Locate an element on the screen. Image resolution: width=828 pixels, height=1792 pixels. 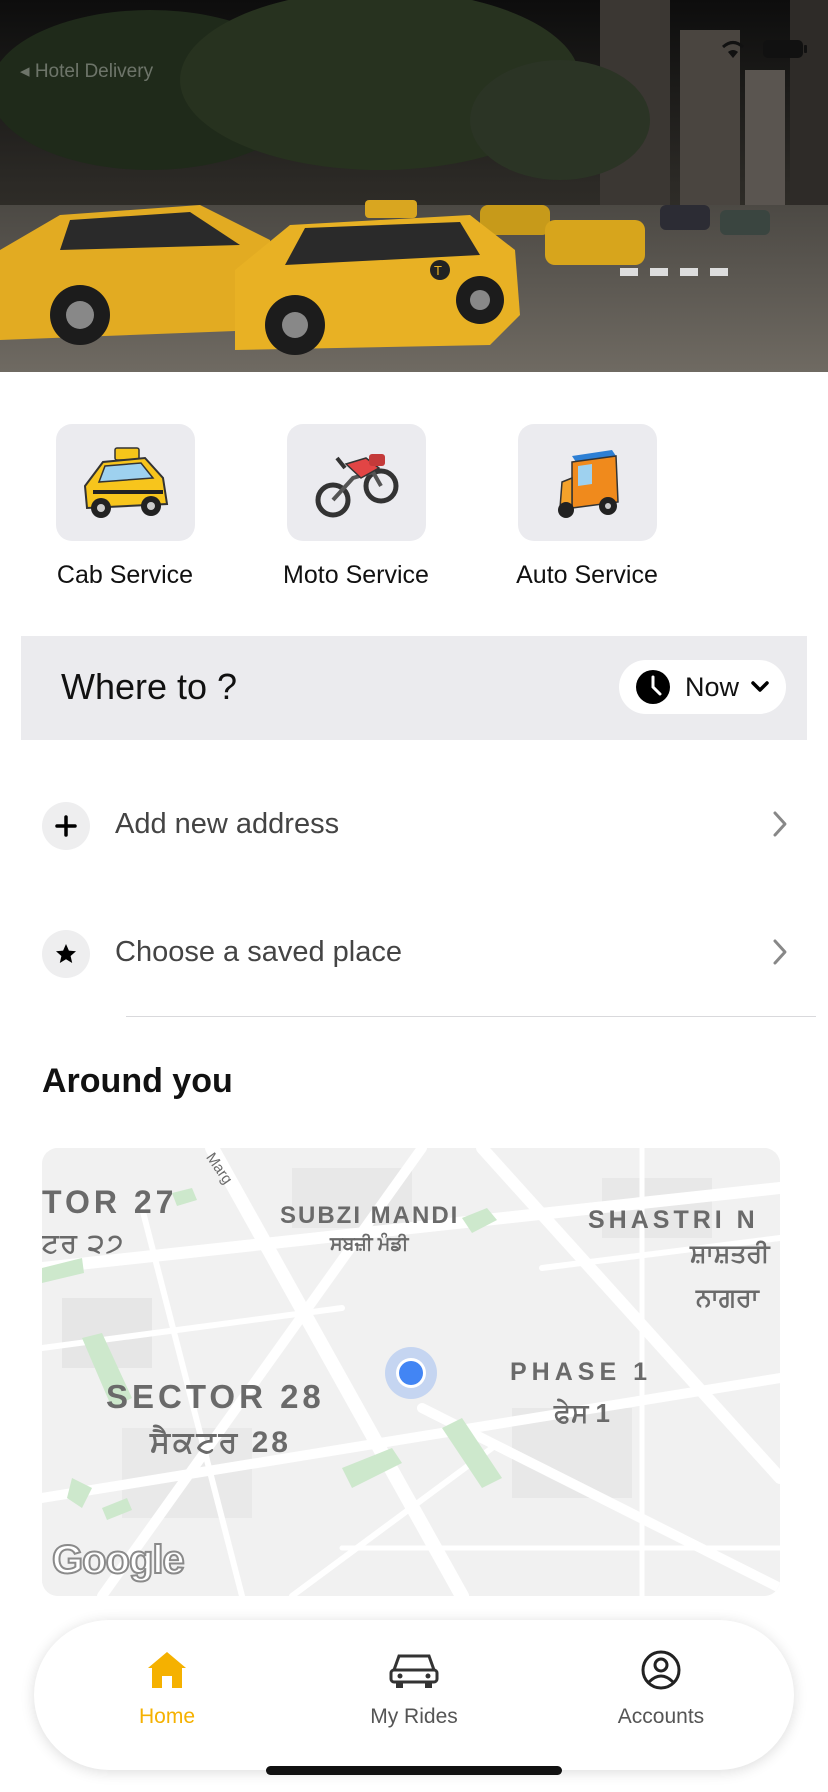
map-label-subzi-mandi: SUBZI MANDI is located at coordinates (370, 1215).